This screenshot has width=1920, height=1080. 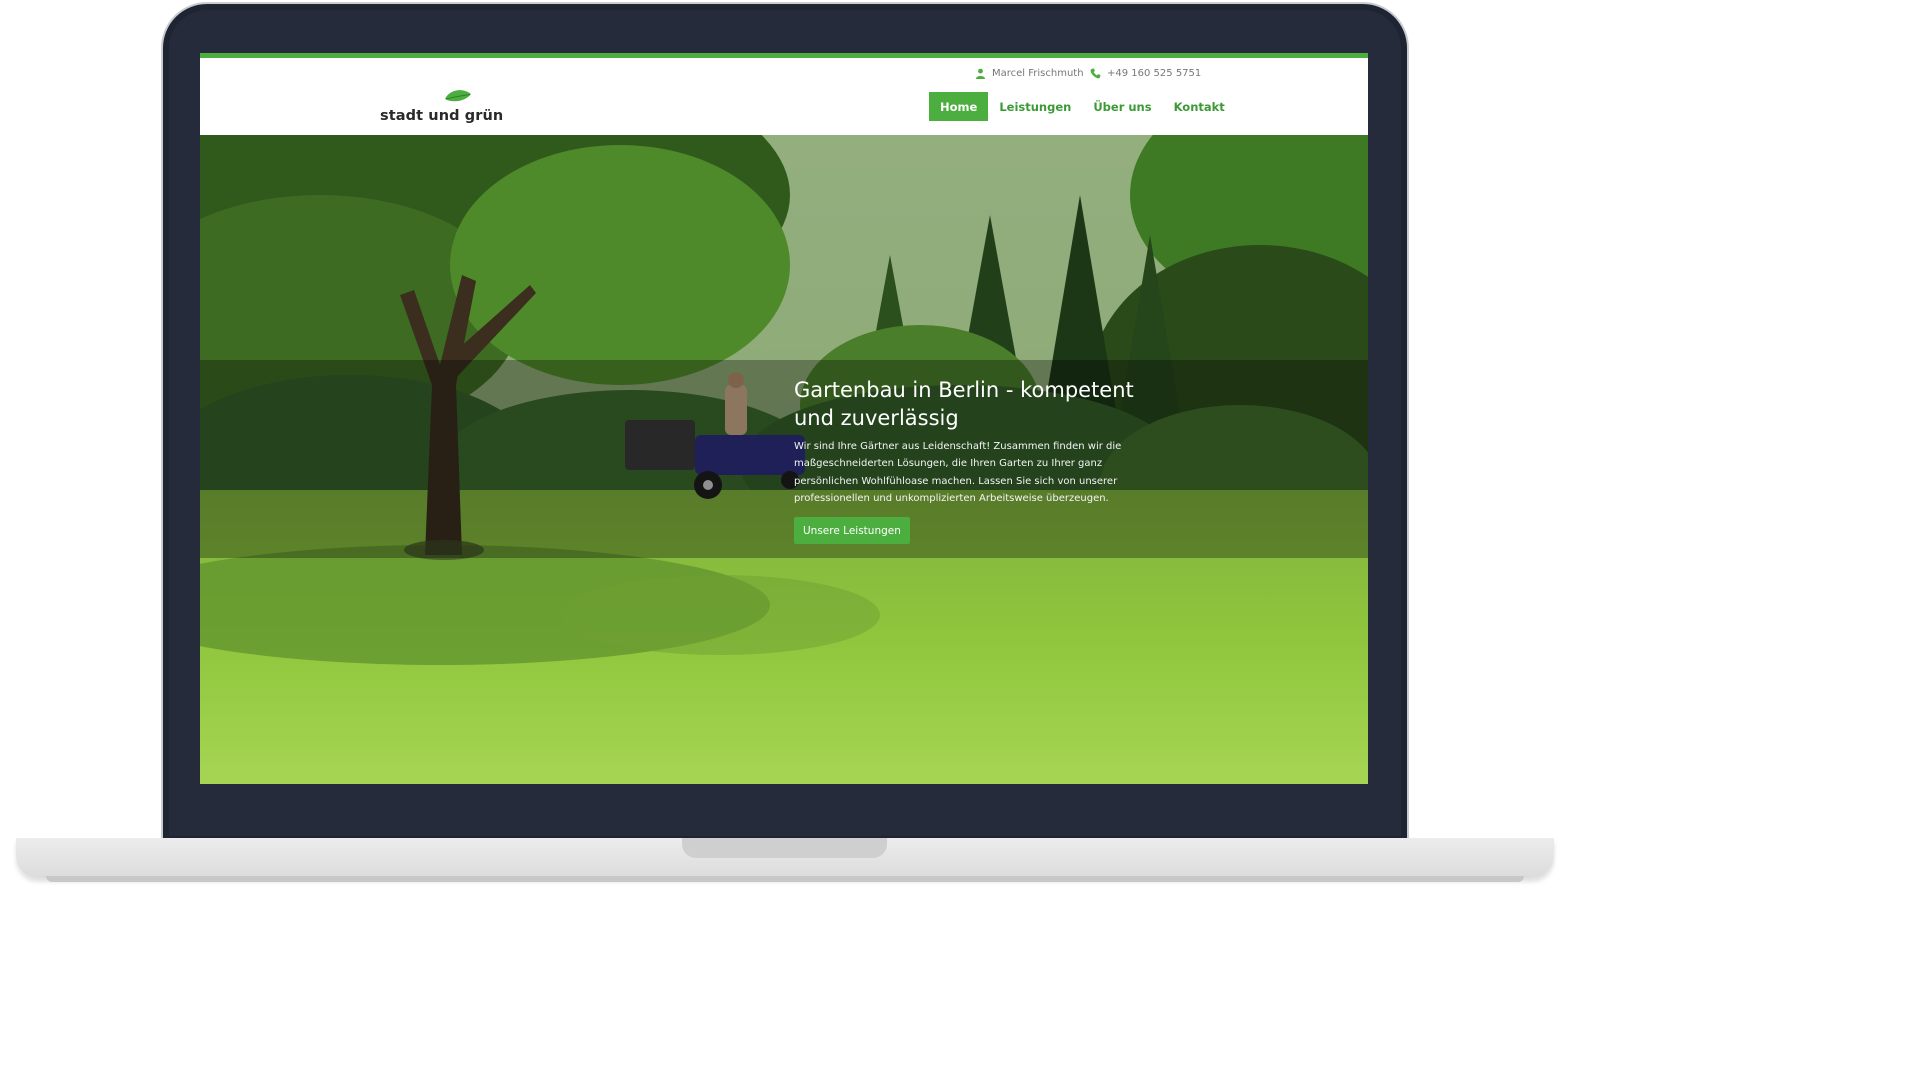 What do you see at coordinates (1122, 106) in the screenshot?
I see `nav-item-ueber-uns: Über uns` at bounding box center [1122, 106].